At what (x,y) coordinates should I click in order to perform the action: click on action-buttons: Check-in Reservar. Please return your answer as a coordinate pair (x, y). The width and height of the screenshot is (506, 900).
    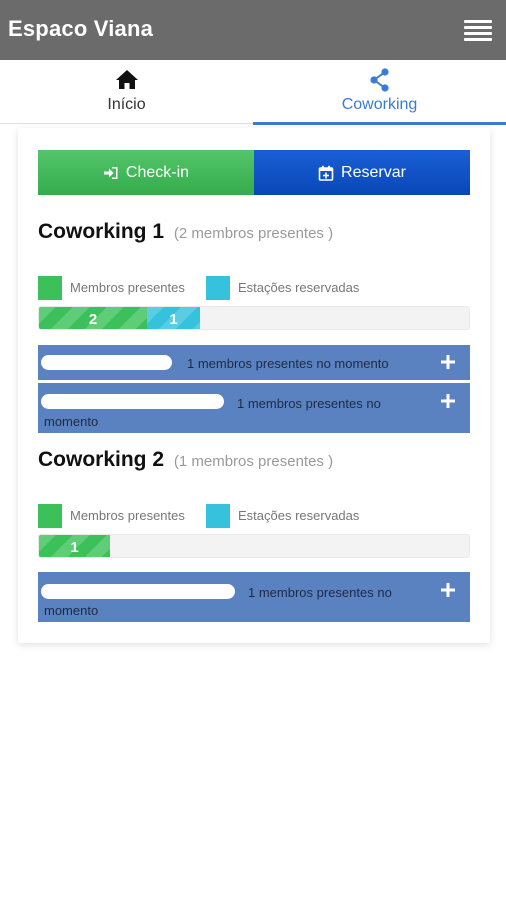
    Looking at the image, I should click on (254, 172).